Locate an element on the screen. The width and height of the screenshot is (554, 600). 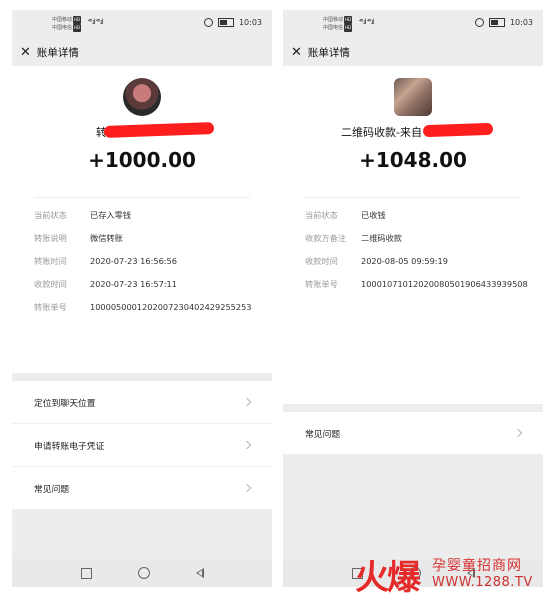
detail-row: 收款时间 2020-08-05 09:59:19 is located at coordinates (419, 261).